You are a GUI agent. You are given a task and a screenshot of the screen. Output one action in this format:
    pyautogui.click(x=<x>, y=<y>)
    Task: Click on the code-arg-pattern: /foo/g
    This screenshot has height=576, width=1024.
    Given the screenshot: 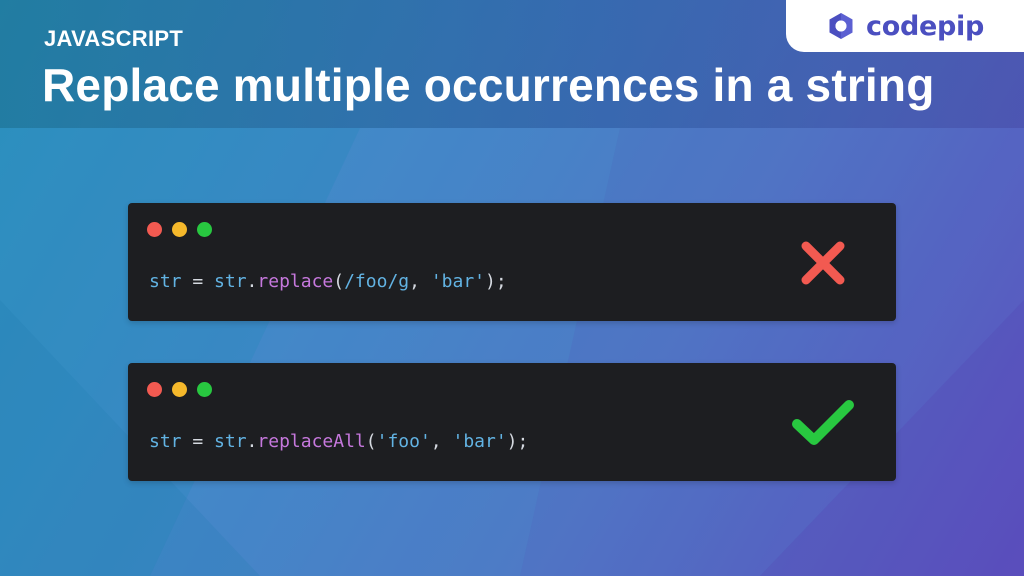 What is the action you would take?
    pyautogui.click(x=377, y=281)
    